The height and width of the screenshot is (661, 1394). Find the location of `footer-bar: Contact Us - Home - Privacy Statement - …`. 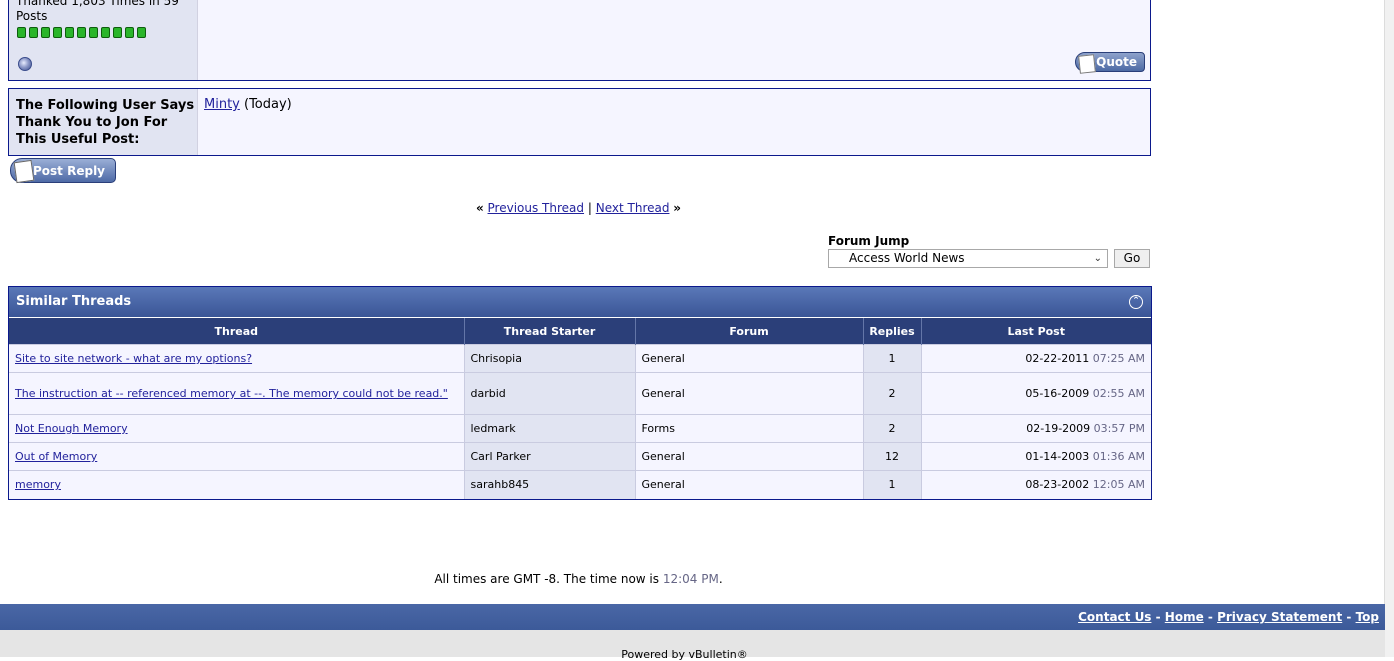

footer-bar: Contact Us - Home - Privacy Statement - … is located at coordinates (692, 617).